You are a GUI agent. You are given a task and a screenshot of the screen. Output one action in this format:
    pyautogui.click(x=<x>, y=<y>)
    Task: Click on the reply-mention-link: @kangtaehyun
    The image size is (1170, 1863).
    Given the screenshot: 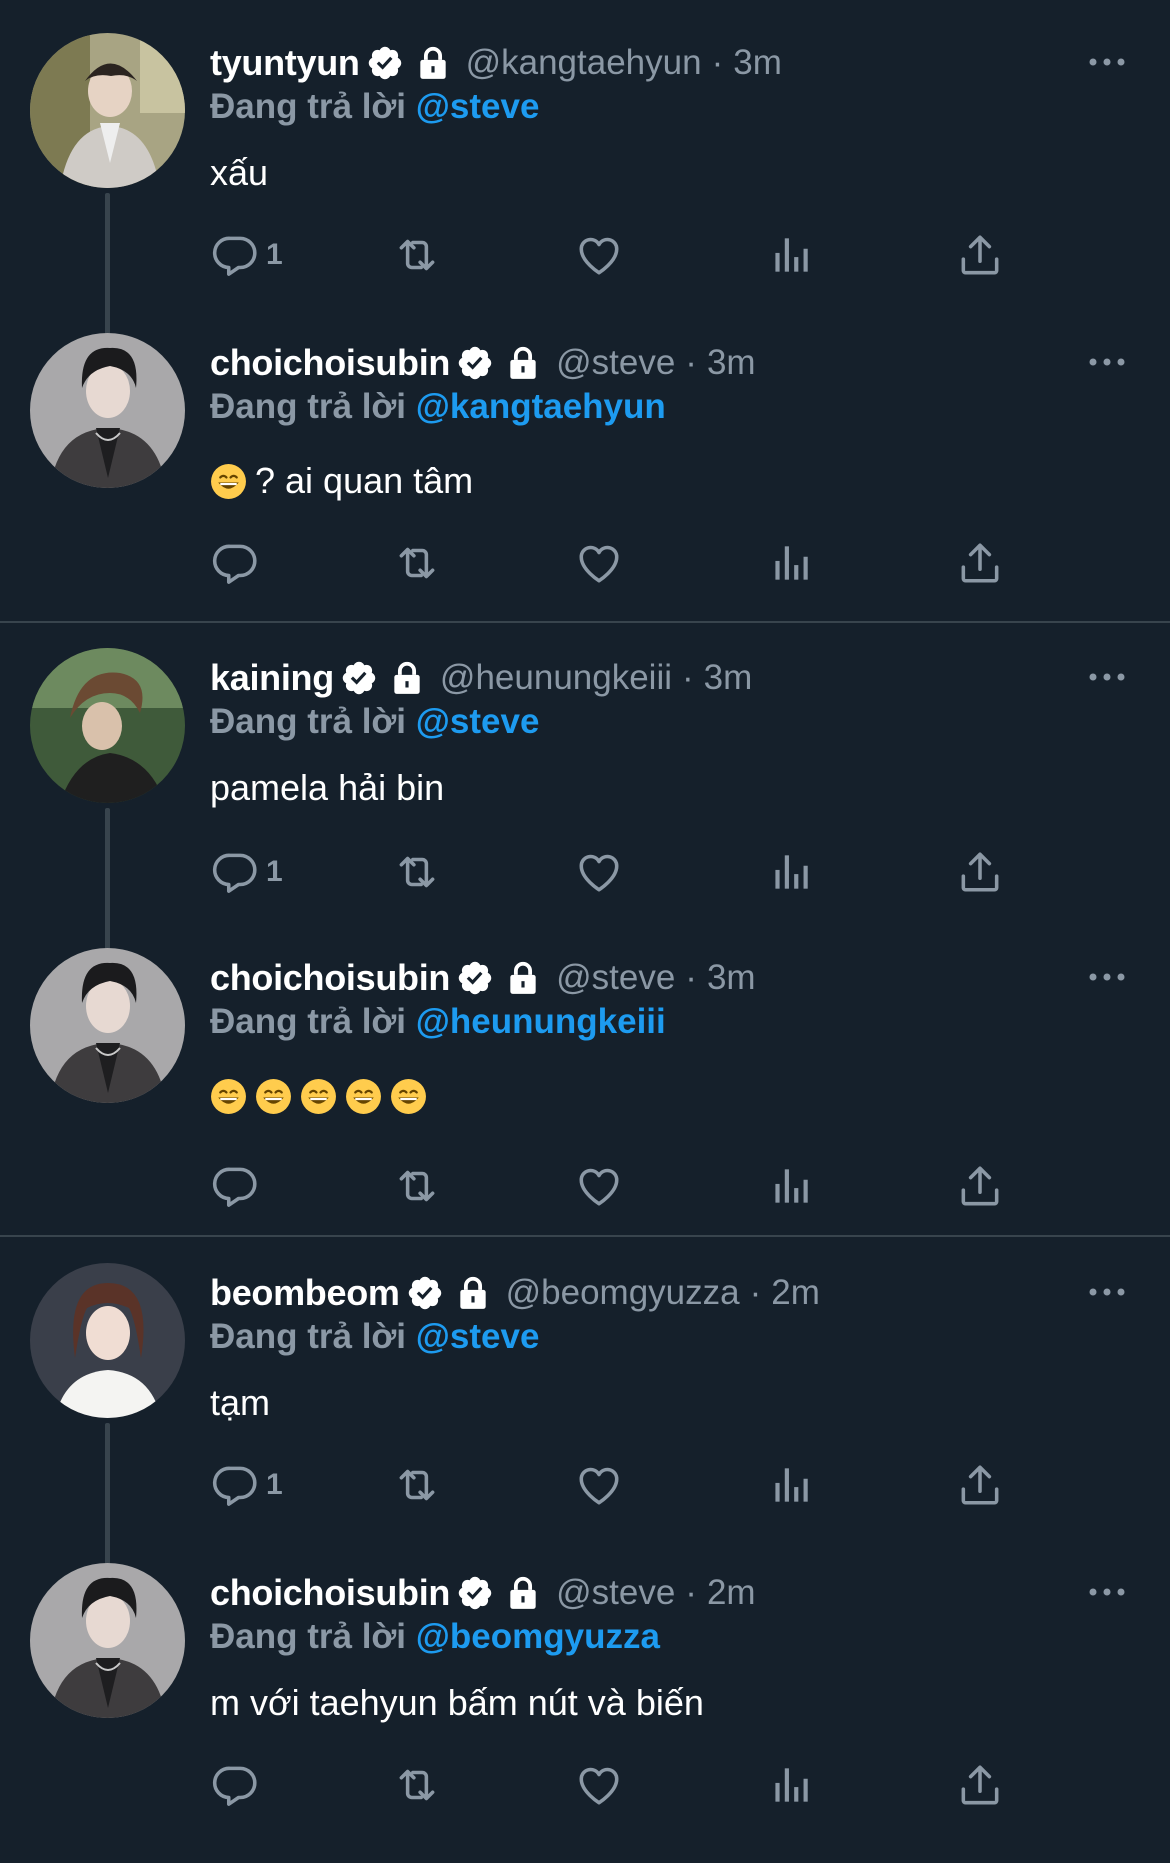 What is the action you would take?
    pyautogui.click(x=541, y=406)
    